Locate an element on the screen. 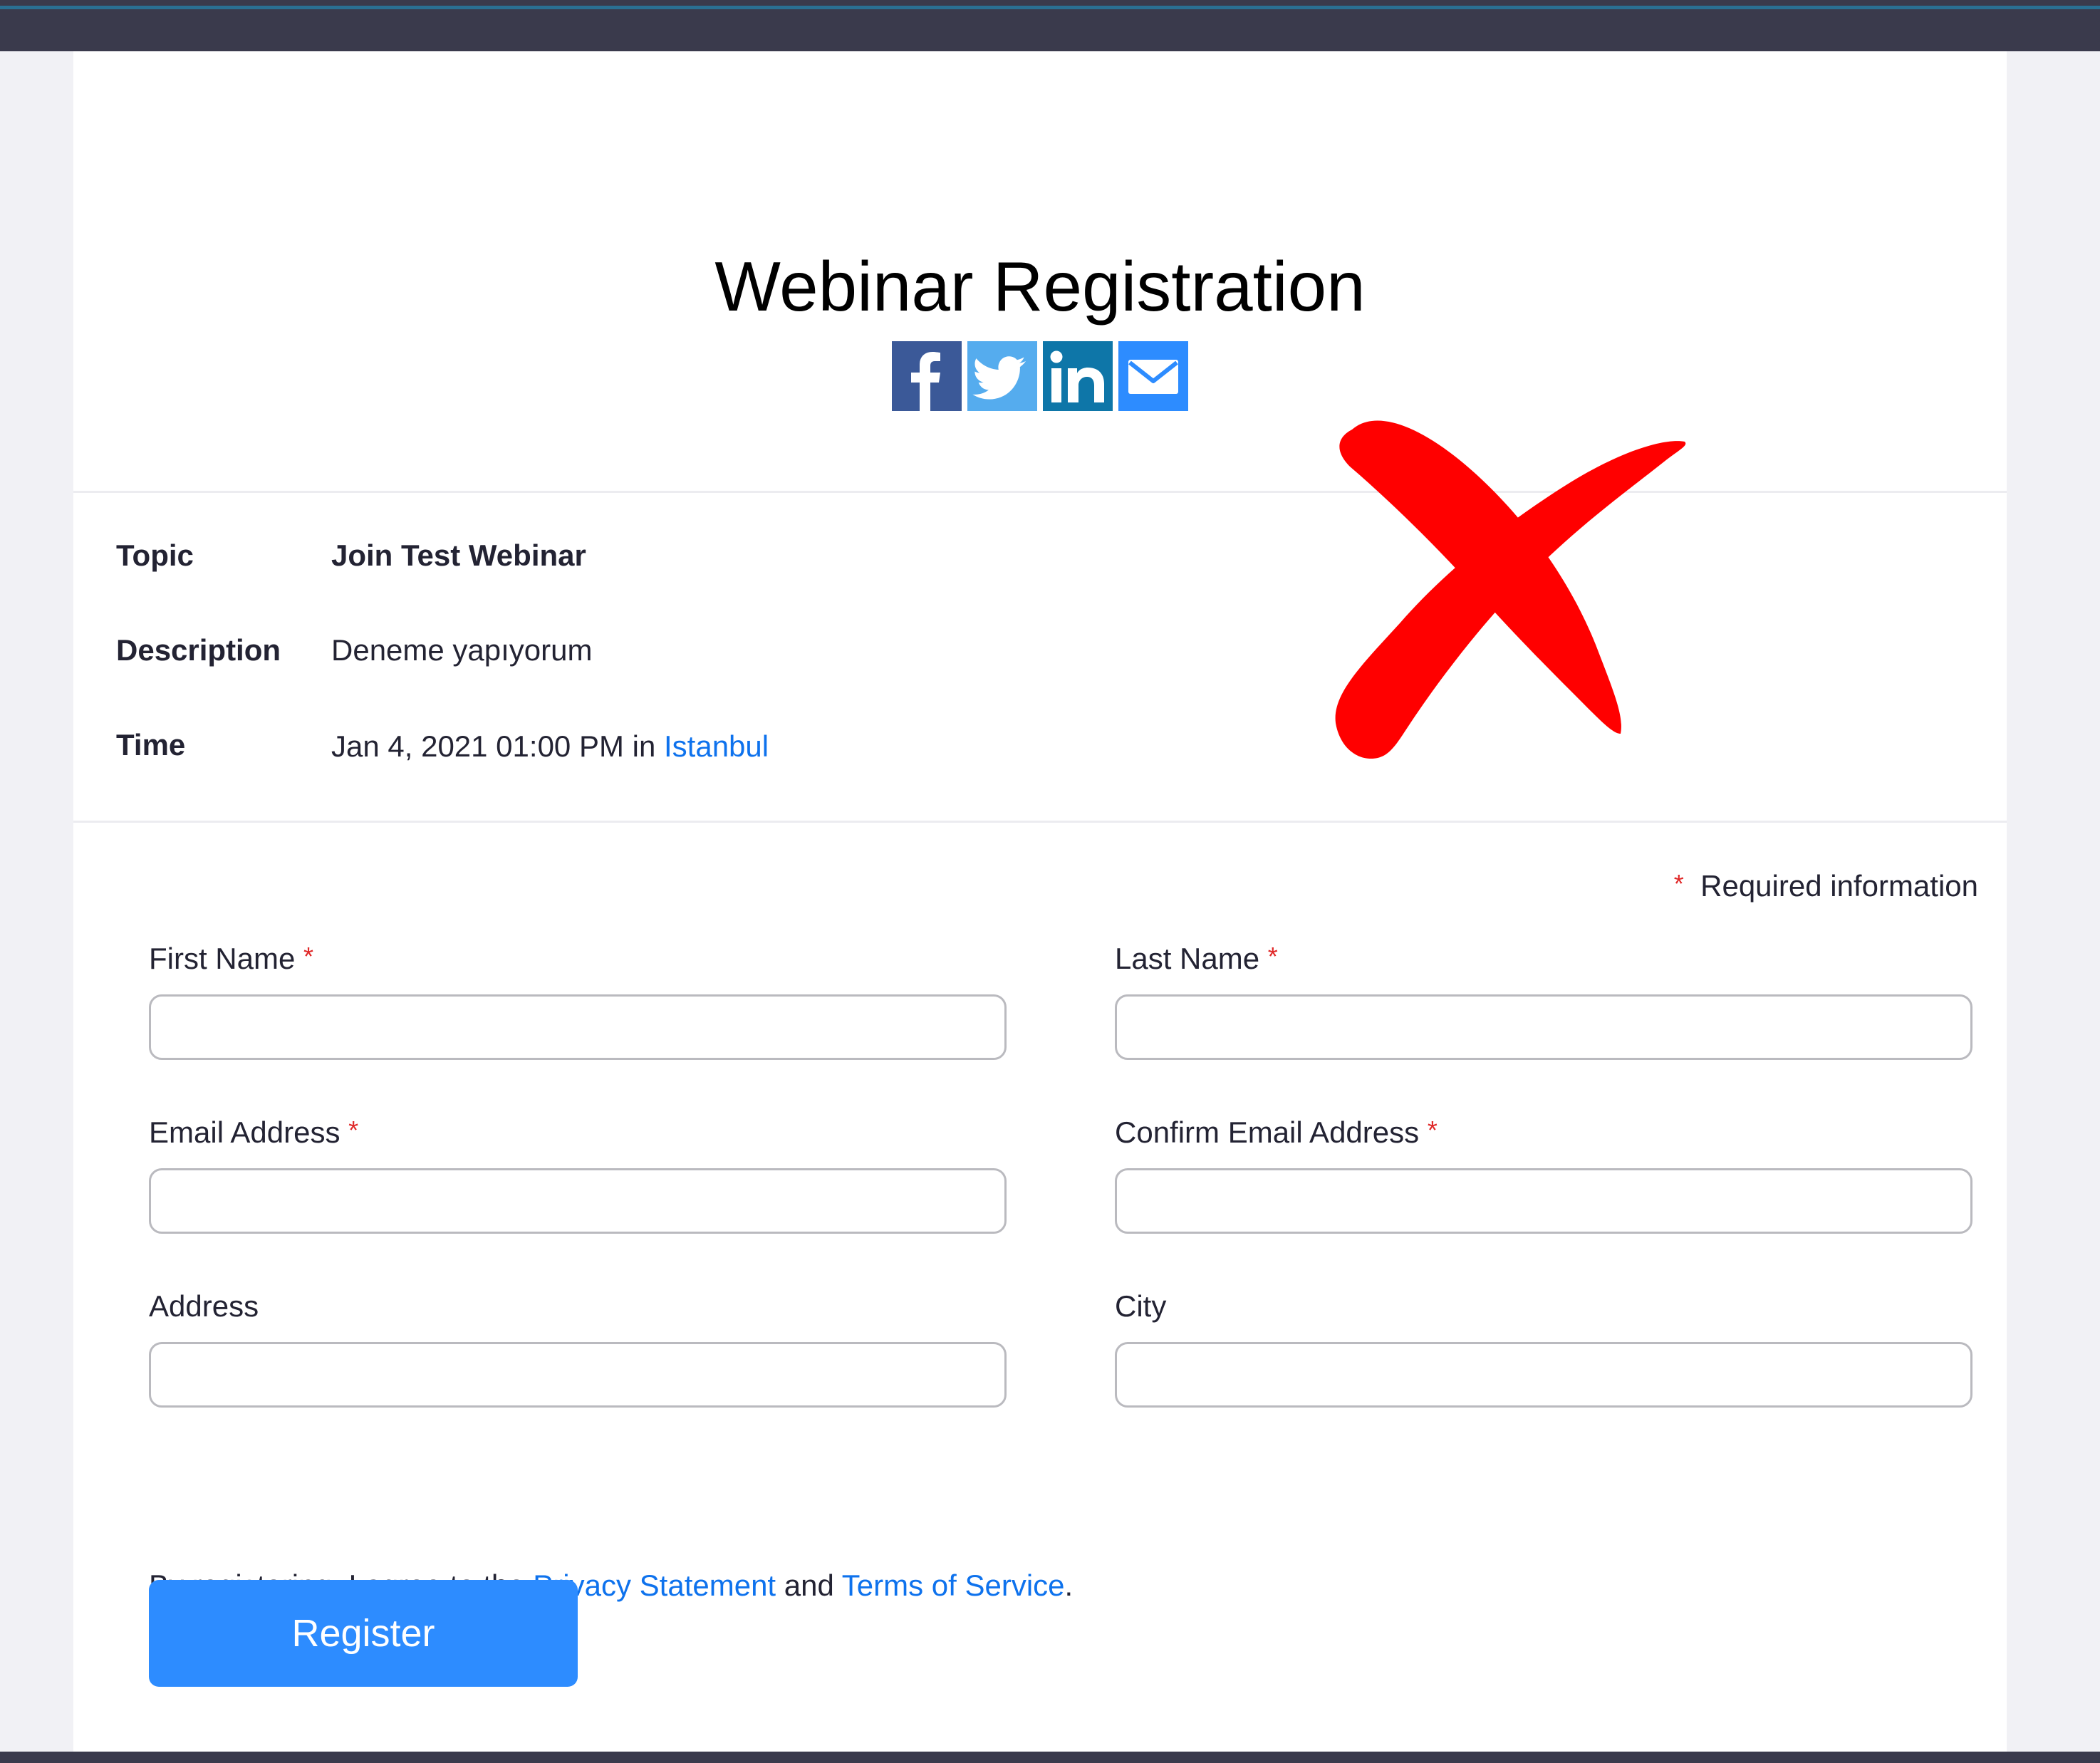  address-label: Address is located at coordinates (204, 1306).